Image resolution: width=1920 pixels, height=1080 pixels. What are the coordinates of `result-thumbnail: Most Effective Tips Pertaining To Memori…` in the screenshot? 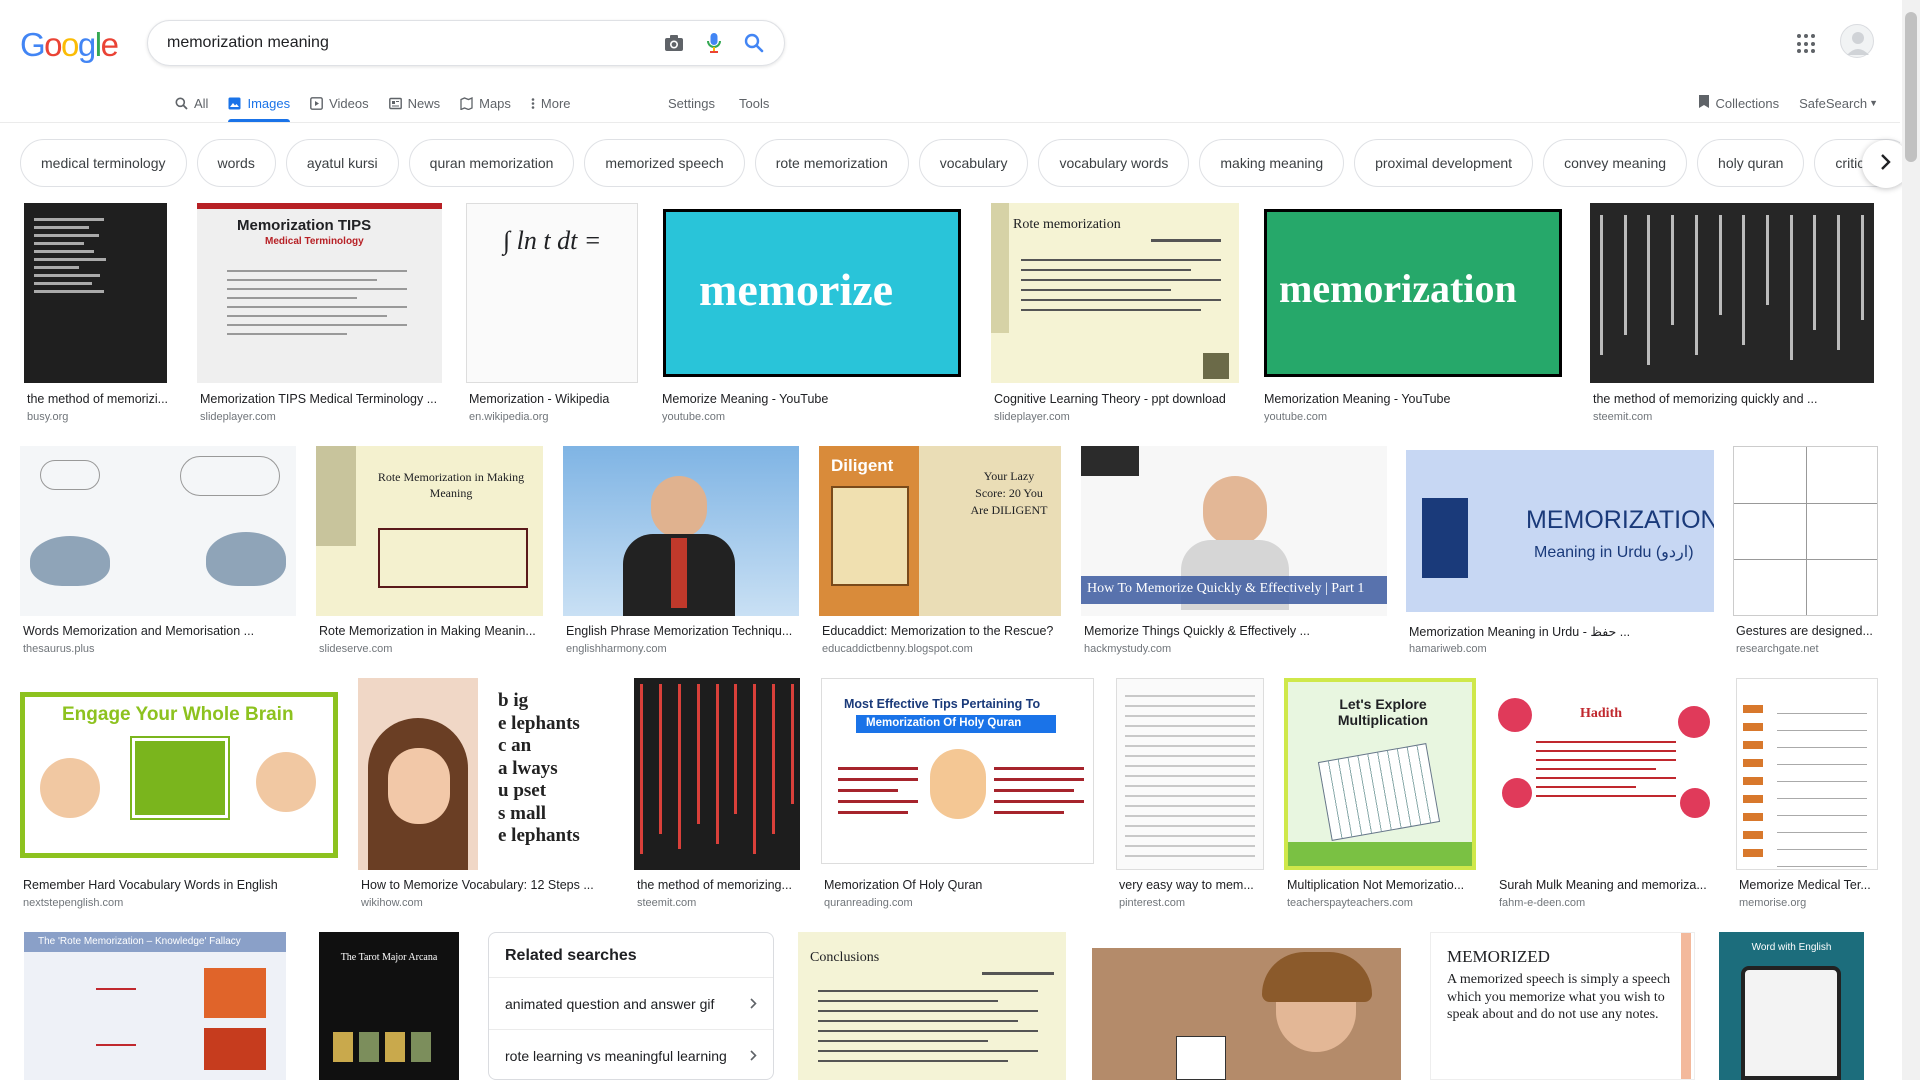 It's located at (957, 771).